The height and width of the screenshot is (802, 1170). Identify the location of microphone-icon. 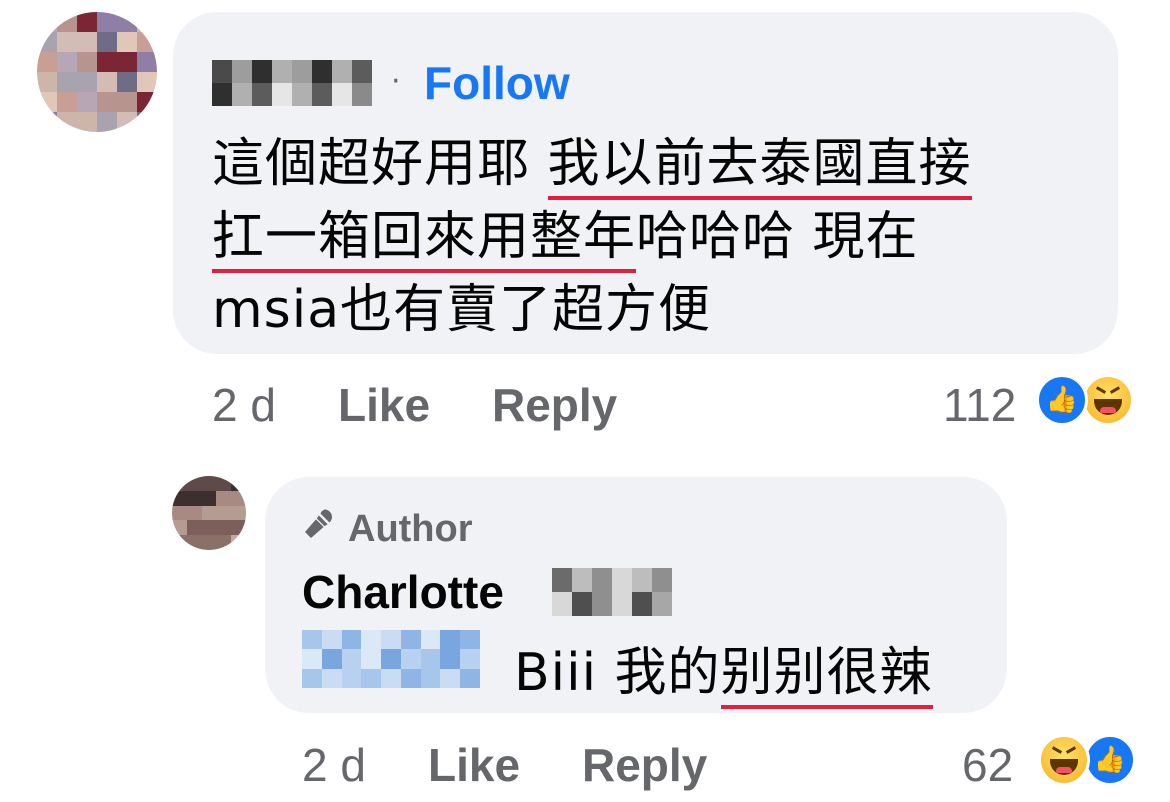
(320, 527).